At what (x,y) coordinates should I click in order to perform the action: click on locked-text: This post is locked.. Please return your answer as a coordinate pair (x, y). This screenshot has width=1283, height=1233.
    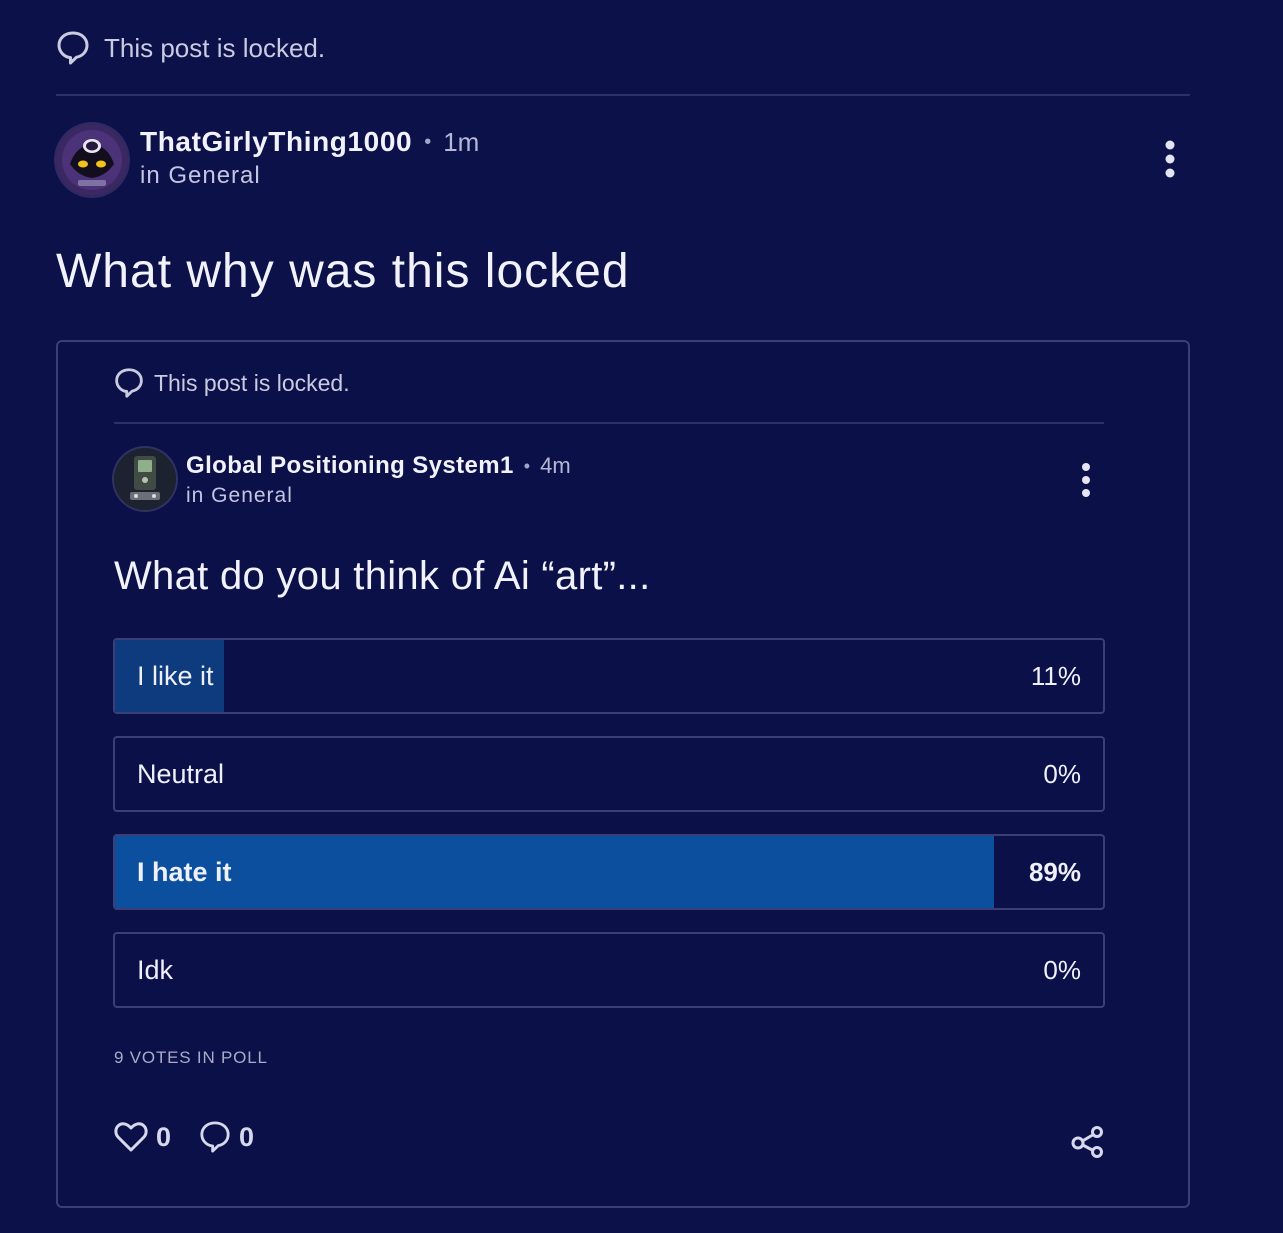
    Looking at the image, I should click on (215, 48).